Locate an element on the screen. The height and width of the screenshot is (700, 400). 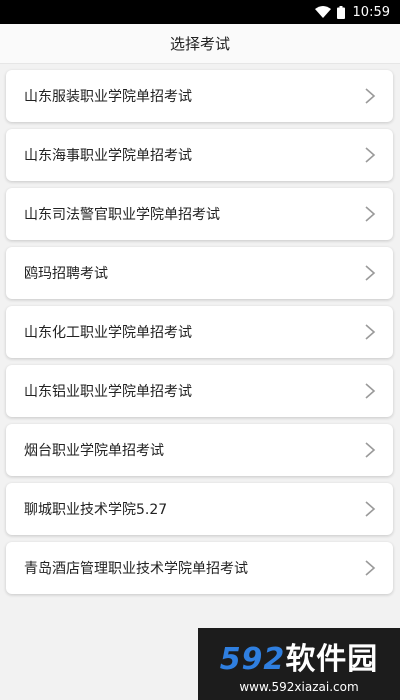
page-title: 选择考试 is located at coordinates (200, 44).